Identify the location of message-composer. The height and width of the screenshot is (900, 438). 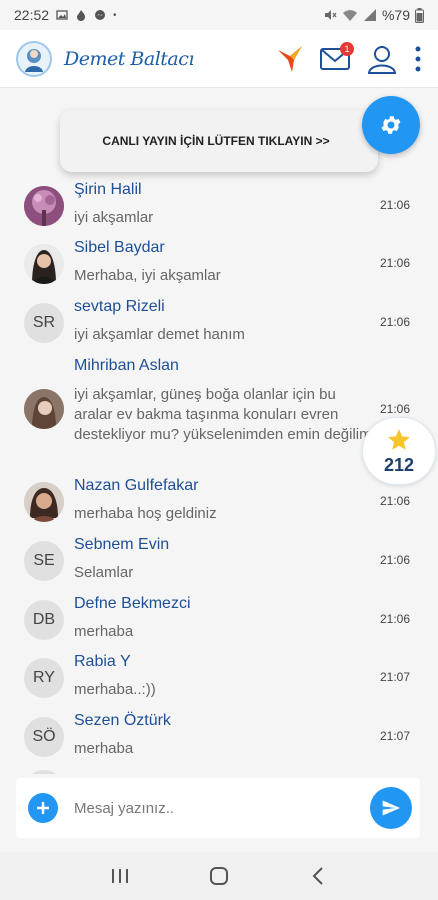
(218, 808).